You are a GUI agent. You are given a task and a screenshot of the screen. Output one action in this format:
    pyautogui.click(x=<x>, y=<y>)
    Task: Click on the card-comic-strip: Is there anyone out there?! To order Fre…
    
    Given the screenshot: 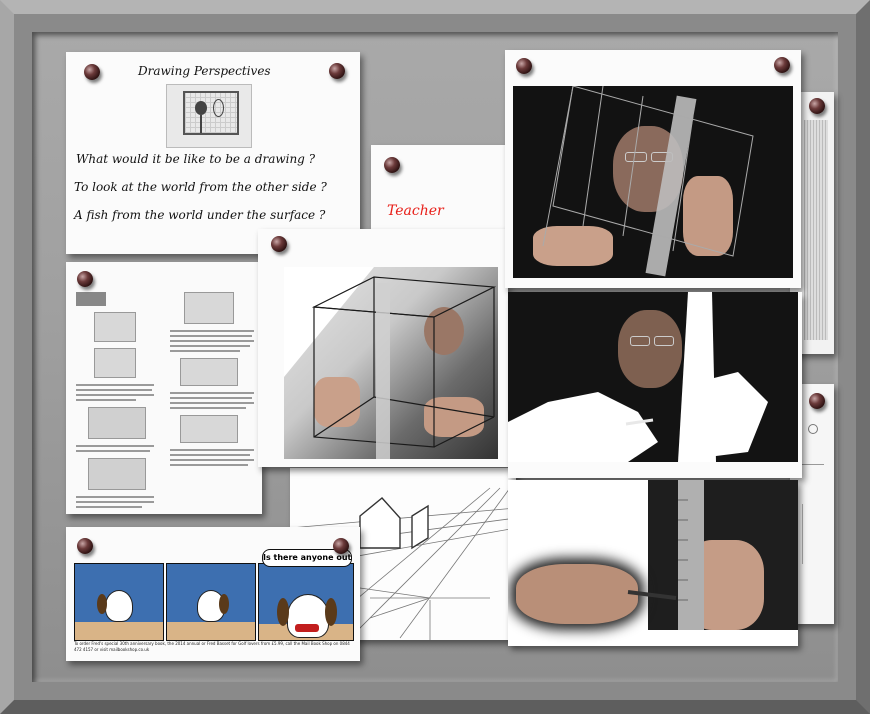 What is the action you would take?
    pyautogui.click(x=213, y=594)
    